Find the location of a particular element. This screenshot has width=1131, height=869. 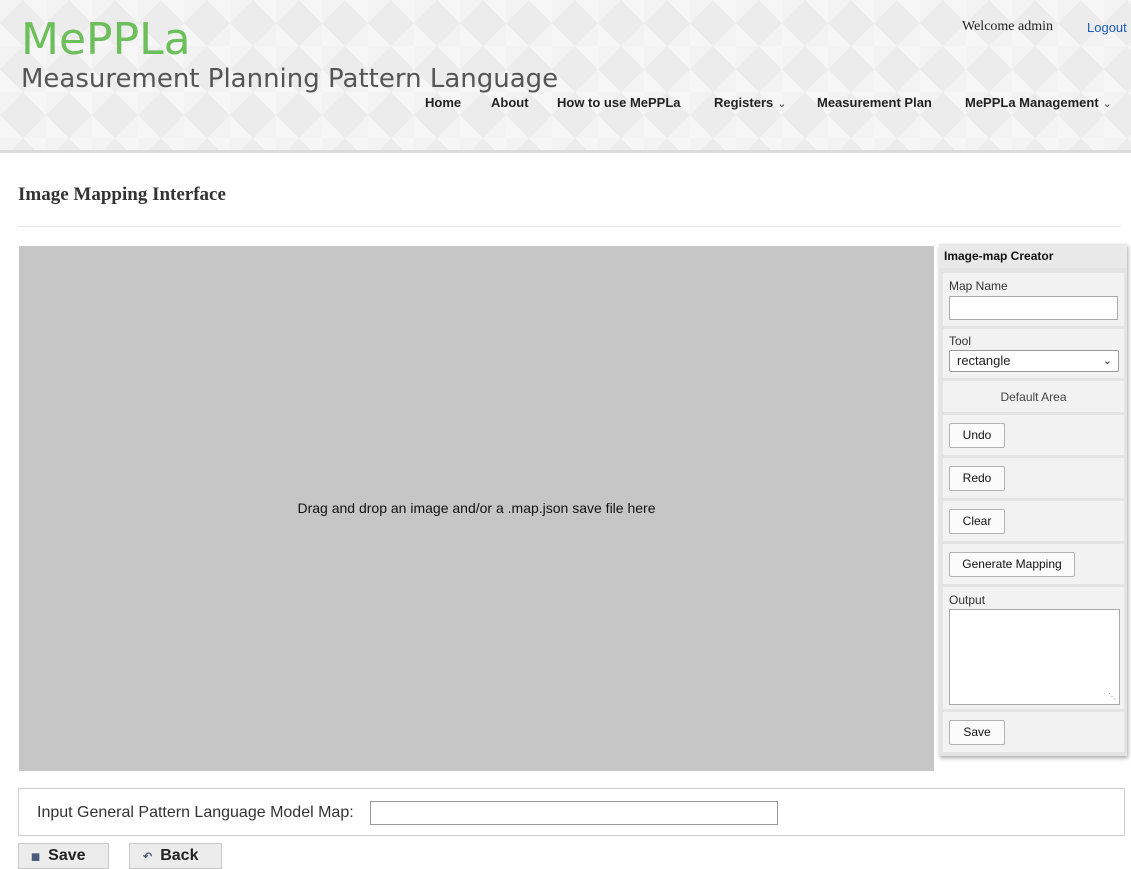

undo-section: Undo is located at coordinates (1033, 435).